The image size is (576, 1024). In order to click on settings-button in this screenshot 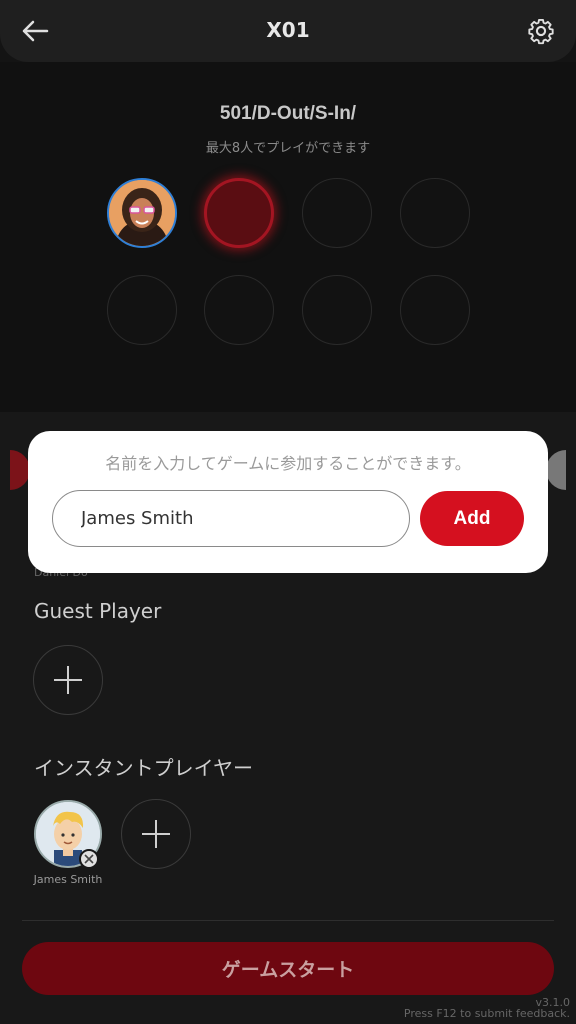, I will do `click(541, 31)`.